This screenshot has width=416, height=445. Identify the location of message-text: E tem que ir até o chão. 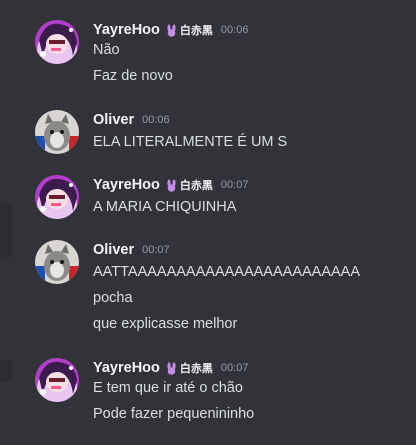
(168, 388).